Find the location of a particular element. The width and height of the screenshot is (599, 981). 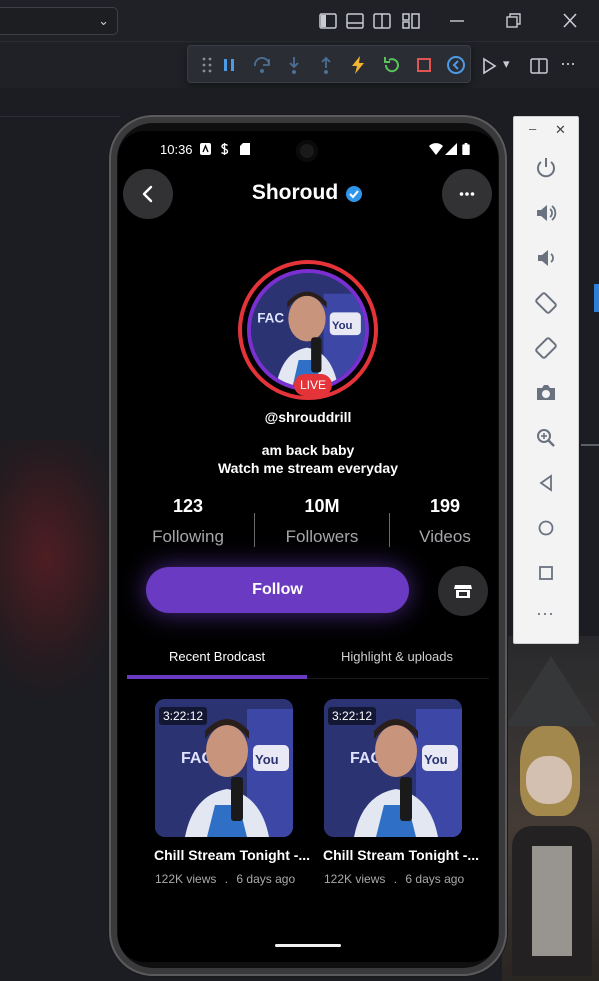

debug-toolbar is located at coordinates (329, 64).